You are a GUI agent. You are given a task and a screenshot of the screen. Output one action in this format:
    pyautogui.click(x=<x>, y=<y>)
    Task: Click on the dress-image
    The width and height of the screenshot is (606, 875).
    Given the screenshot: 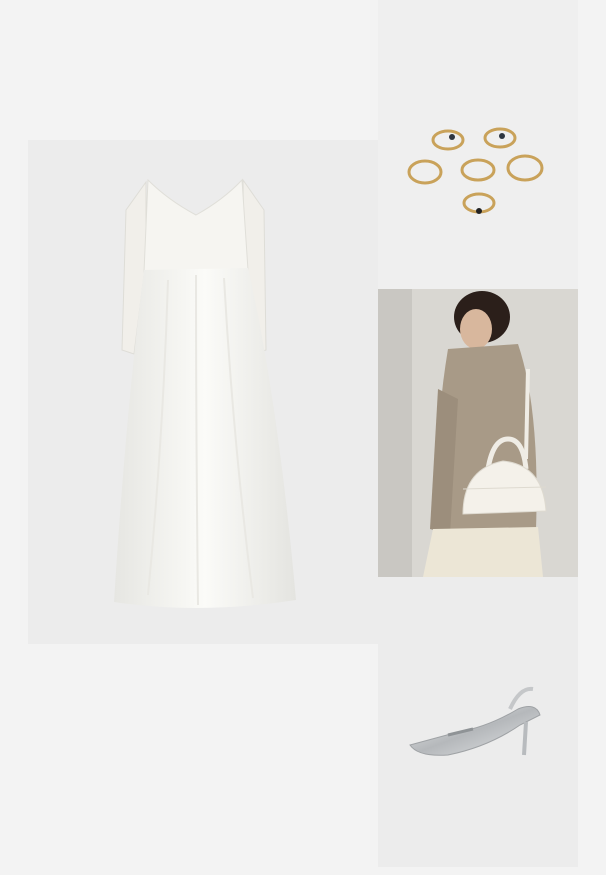 What is the action you would take?
    pyautogui.click(x=205, y=393)
    